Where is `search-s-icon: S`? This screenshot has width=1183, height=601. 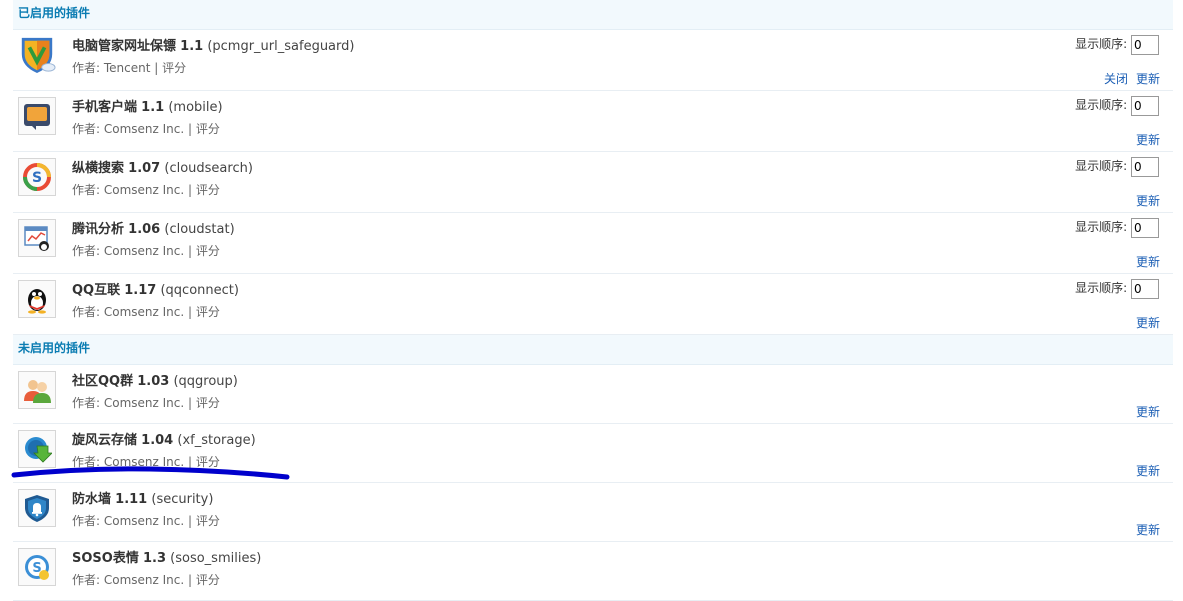
search-s-icon: S is located at coordinates (37, 177).